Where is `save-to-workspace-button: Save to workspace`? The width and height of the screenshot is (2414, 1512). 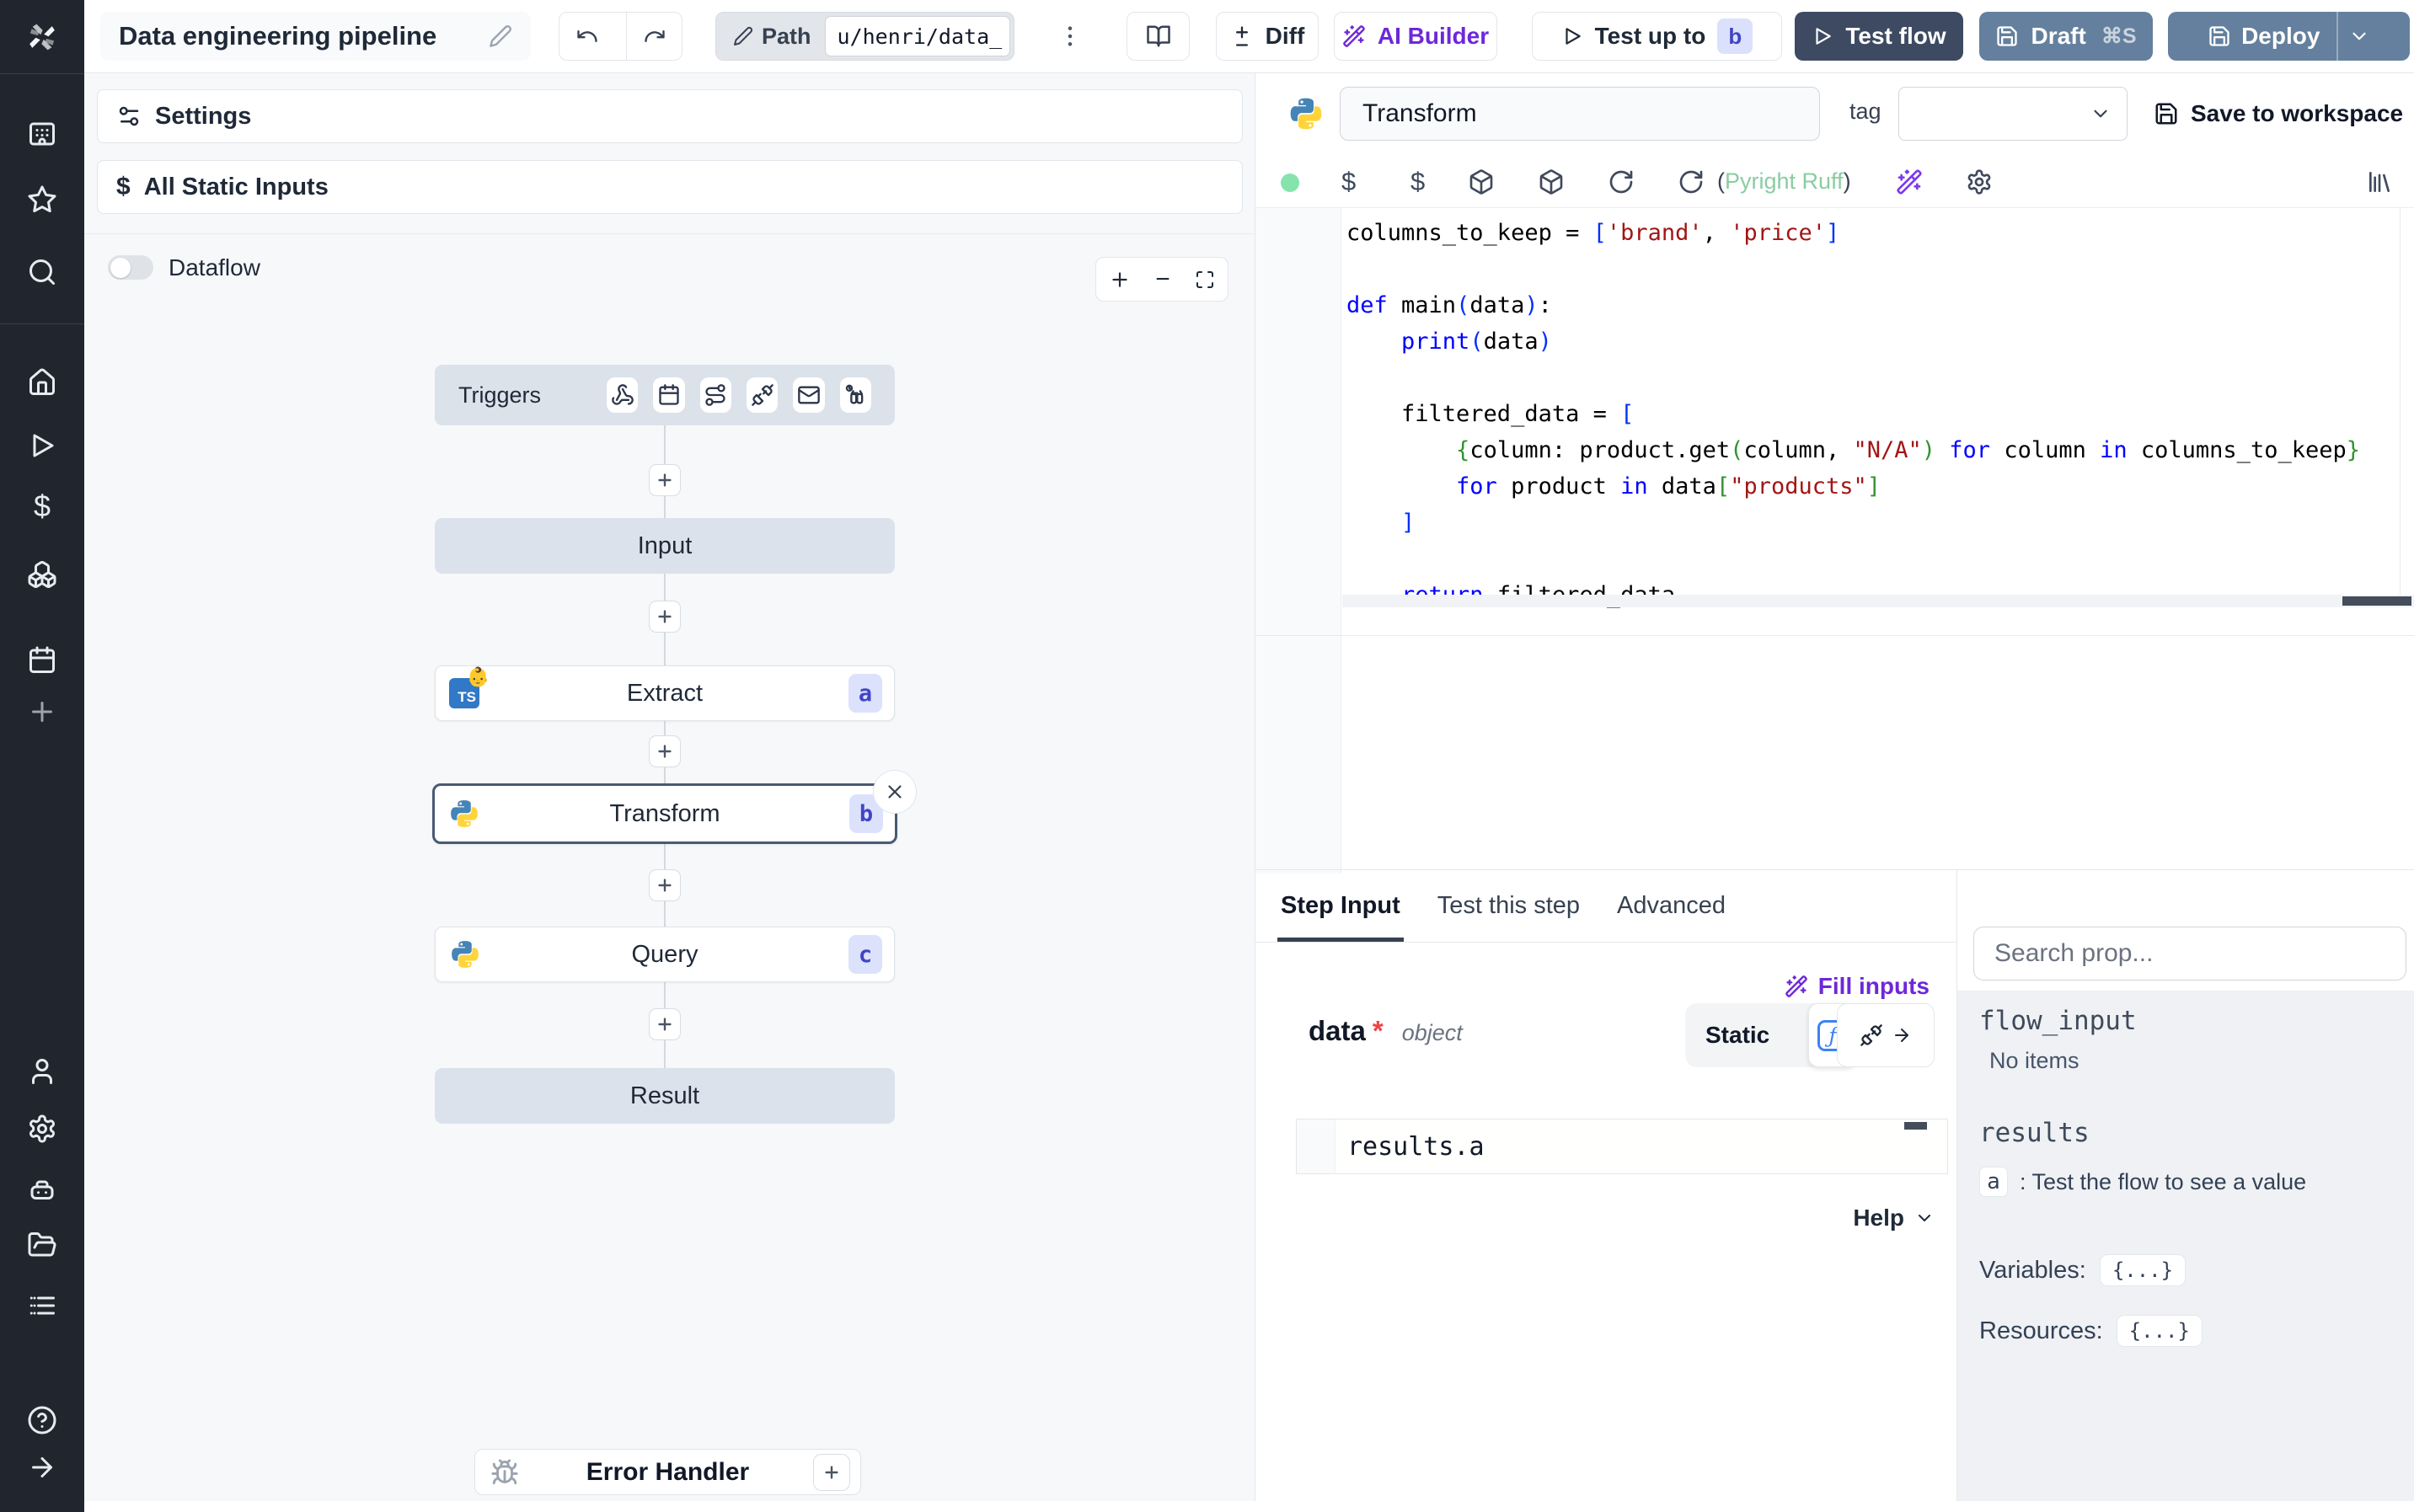
save-to-workspace-button: Save to workspace is located at coordinates (2278, 114).